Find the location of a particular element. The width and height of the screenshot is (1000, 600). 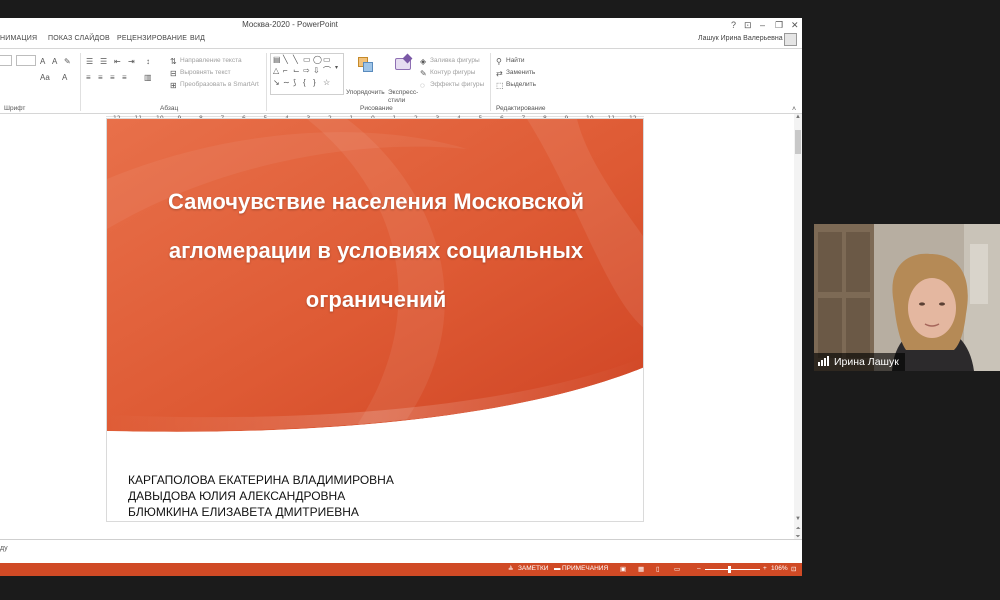

normal-view-icon: ▣ is located at coordinates (623, 569).